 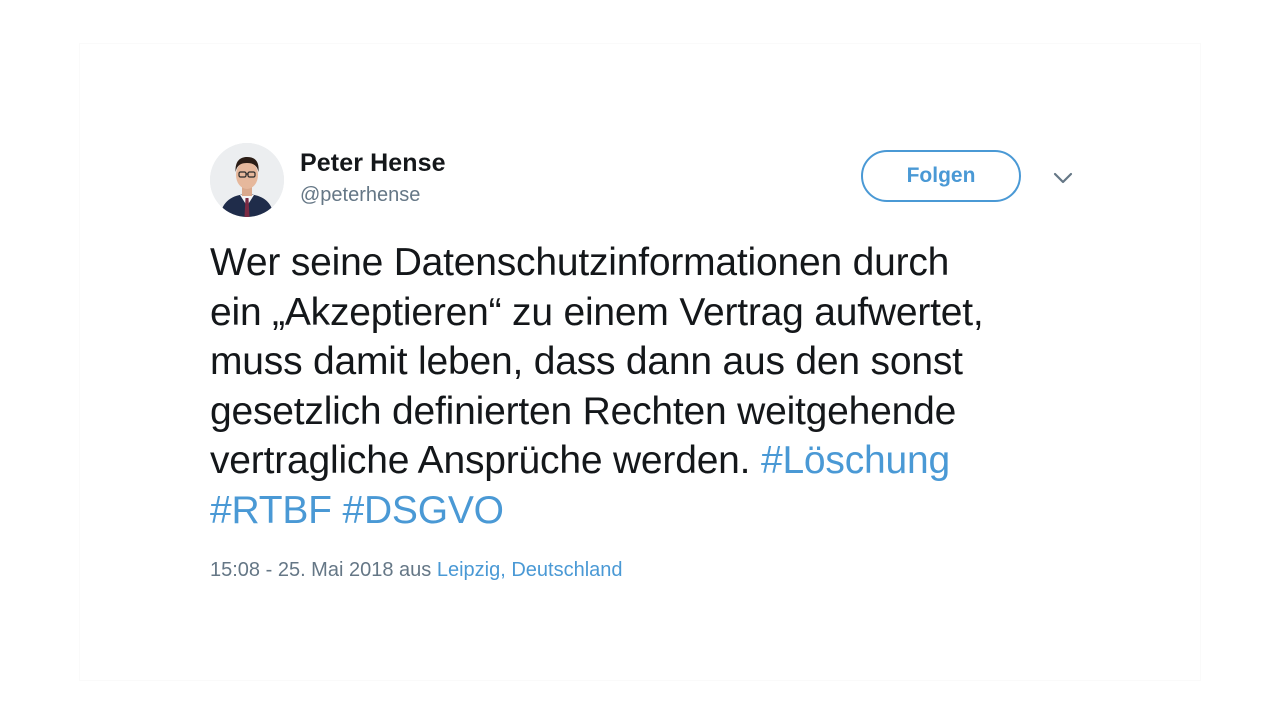 I want to click on follow-button: Folgen, so click(x=941, y=176).